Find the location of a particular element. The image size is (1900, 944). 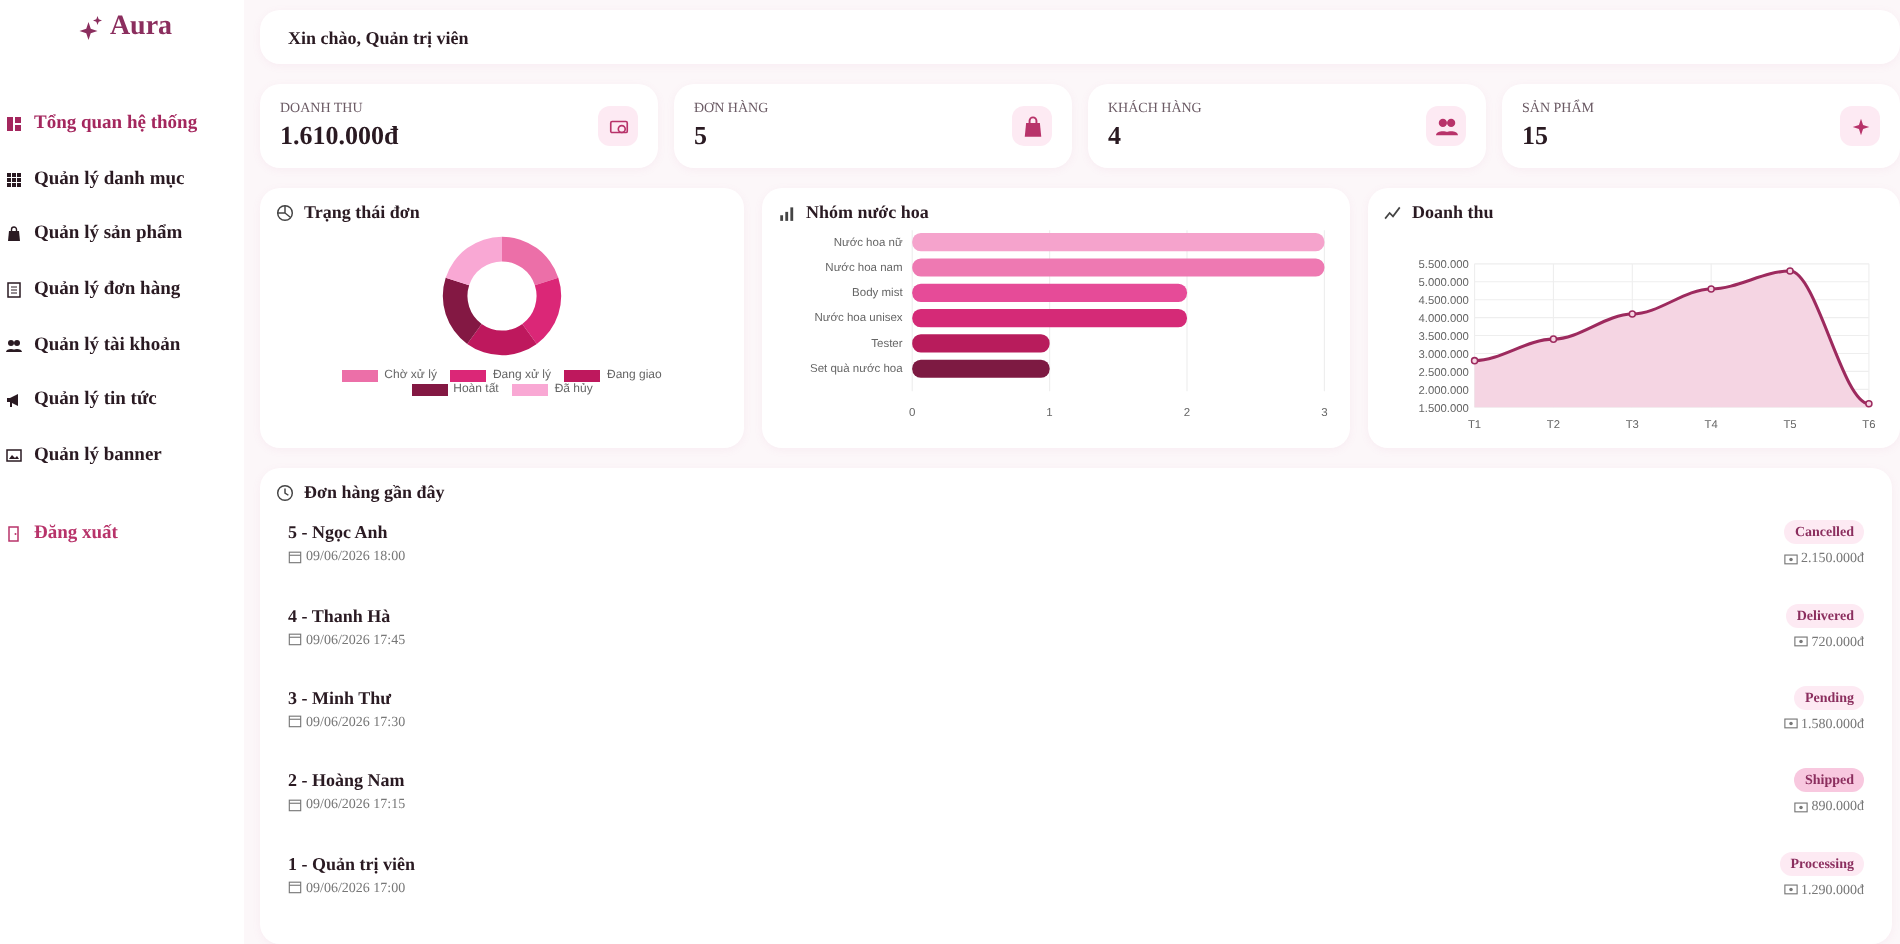

pie-icon is located at coordinates (285, 212).